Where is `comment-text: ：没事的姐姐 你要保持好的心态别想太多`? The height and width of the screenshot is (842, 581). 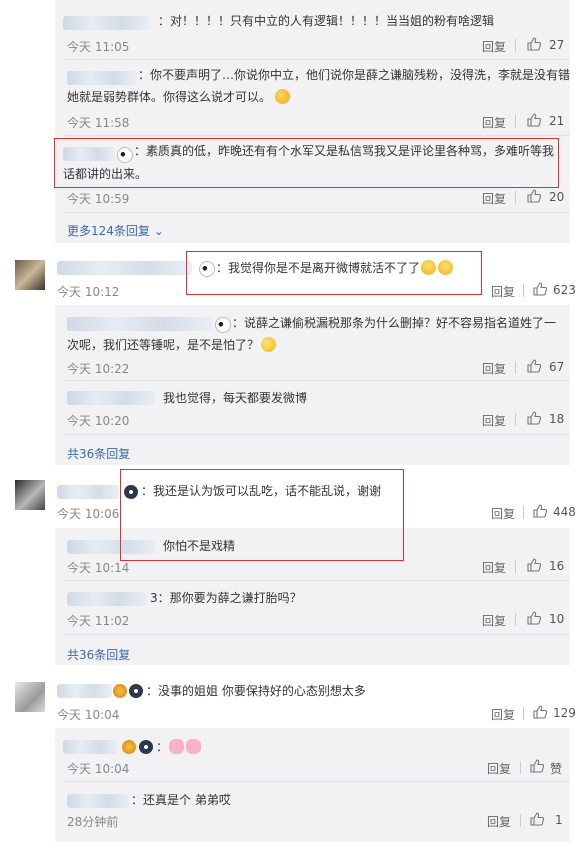
comment-text: ：没事的姐姐 你要保持好的心态别想太多 is located at coordinates (256, 691).